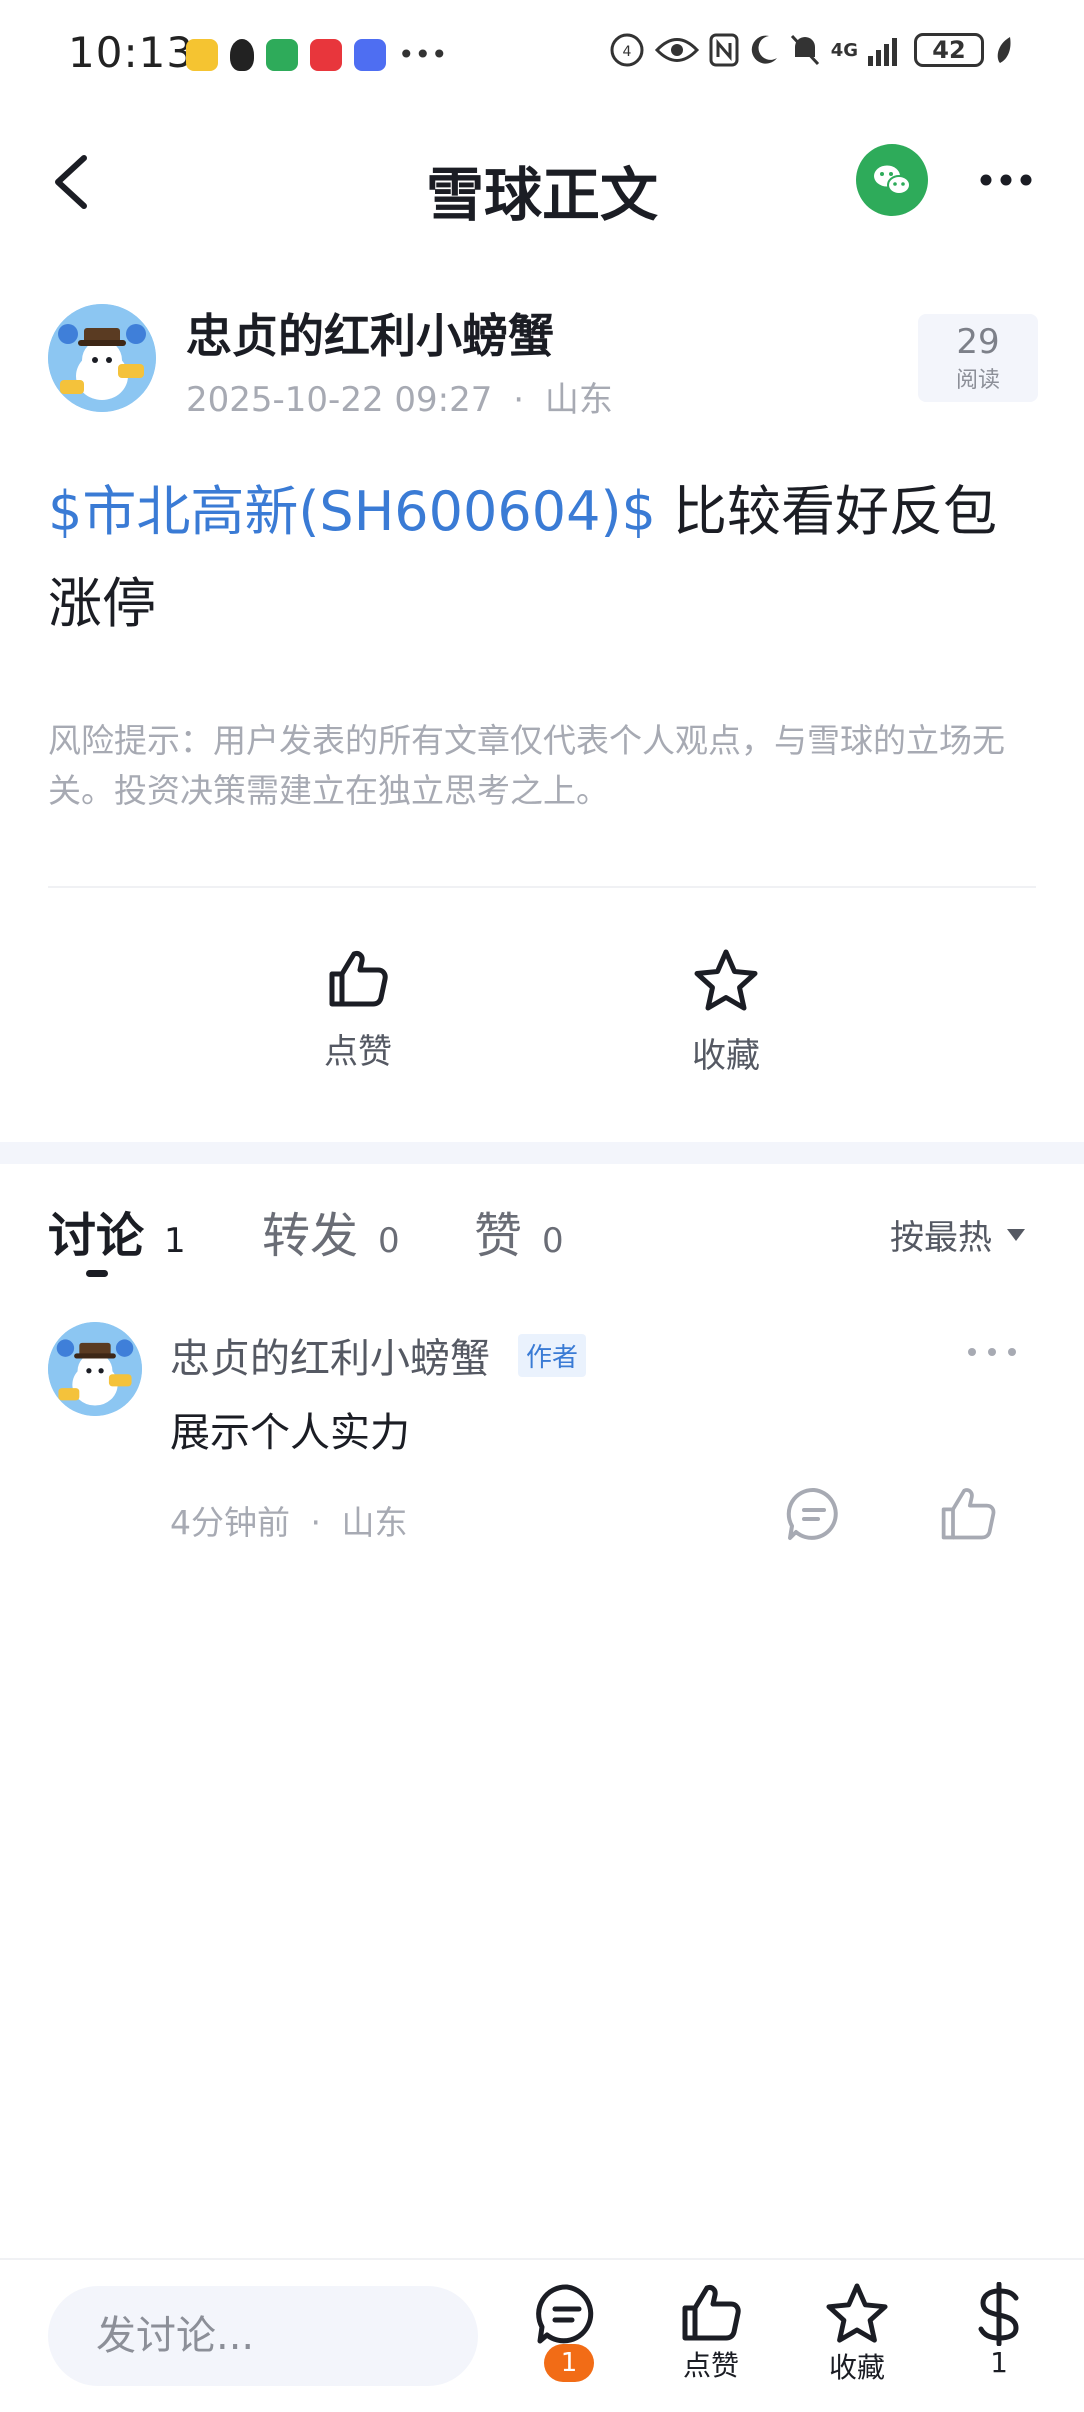  Describe the element at coordinates (726, 1012) in the screenshot. I see `favorite-button: 收藏` at that location.